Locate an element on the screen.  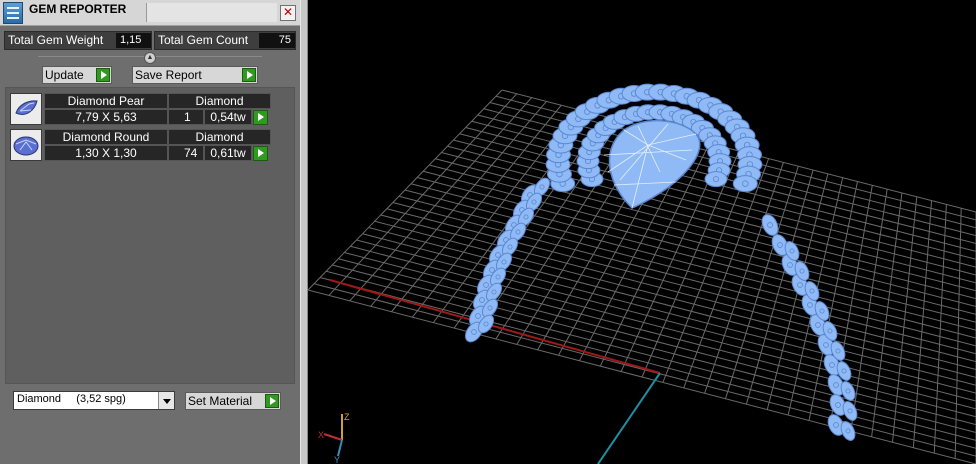
material-select: Diamond (3,52 spg) is located at coordinates (94, 400).